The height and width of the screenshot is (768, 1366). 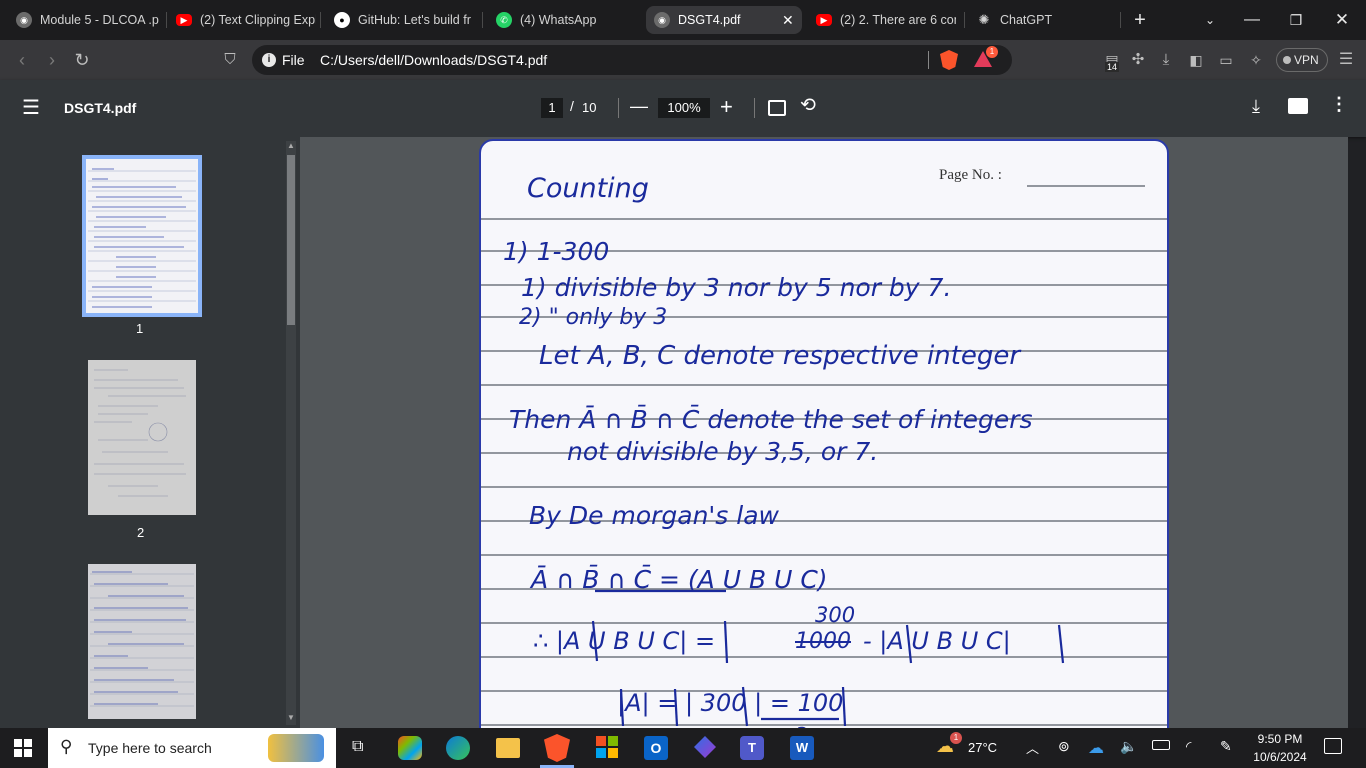 What do you see at coordinates (140, 328) in the screenshot?
I see `thumbnail-label: 1` at bounding box center [140, 328].